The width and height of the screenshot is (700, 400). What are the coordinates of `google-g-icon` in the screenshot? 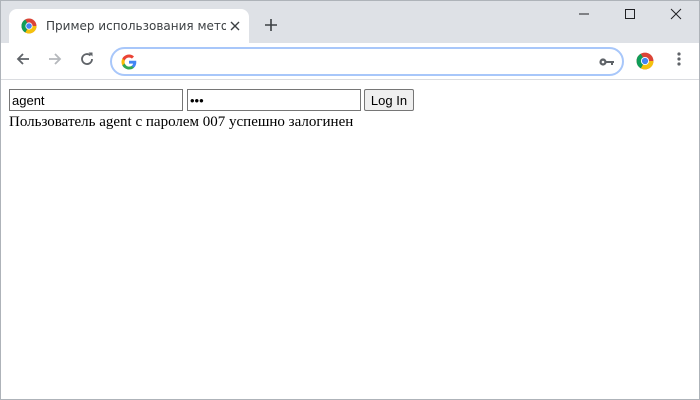 It's located at (129, 62).